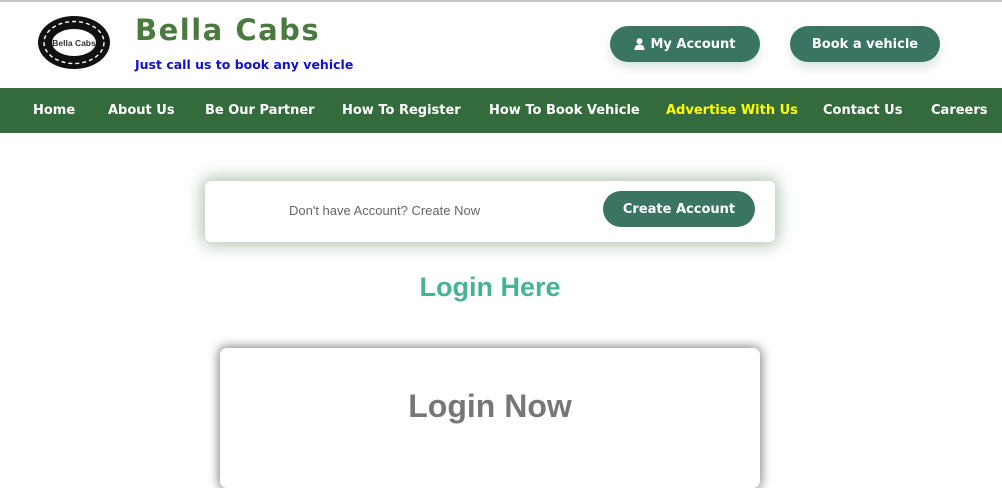 The image size is (1002, 488). What do you see at coordinates (54, 110) in the screenshot?
I see `nav-item-home: Home` at bounding box center [54, 110].